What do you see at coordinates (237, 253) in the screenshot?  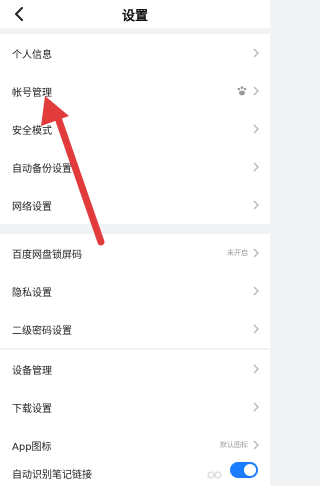 I see `row-value: 未开启` at bounding box center [237, 253].